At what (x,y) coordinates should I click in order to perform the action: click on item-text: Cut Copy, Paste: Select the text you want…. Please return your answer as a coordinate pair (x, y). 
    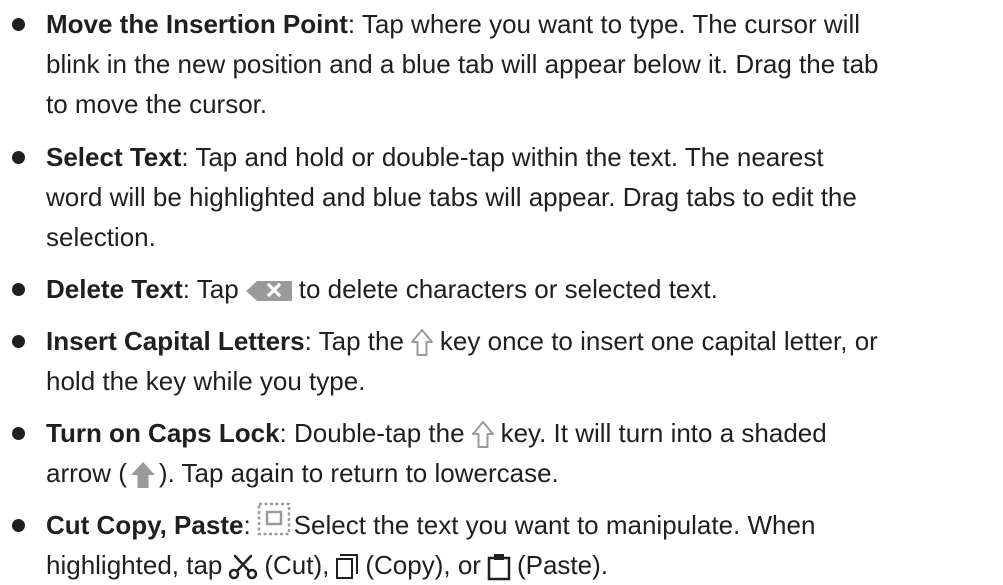
    Looking at the image, I should click on (524, 543).